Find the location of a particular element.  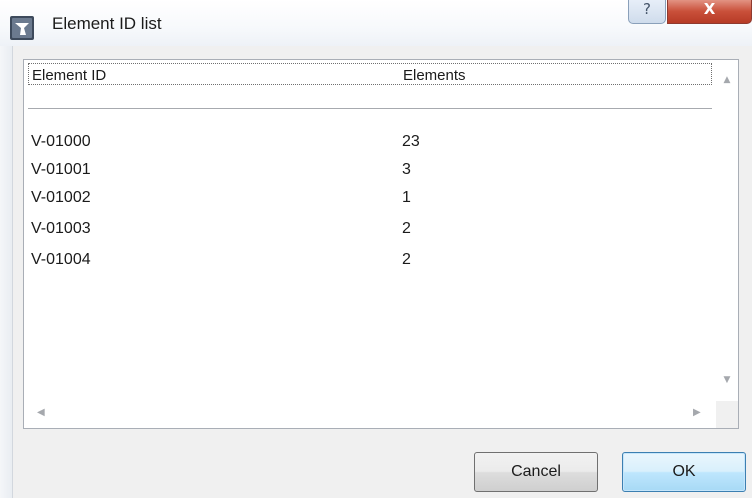

table-row: V-01001 3 is located at coordinates (369, 170).